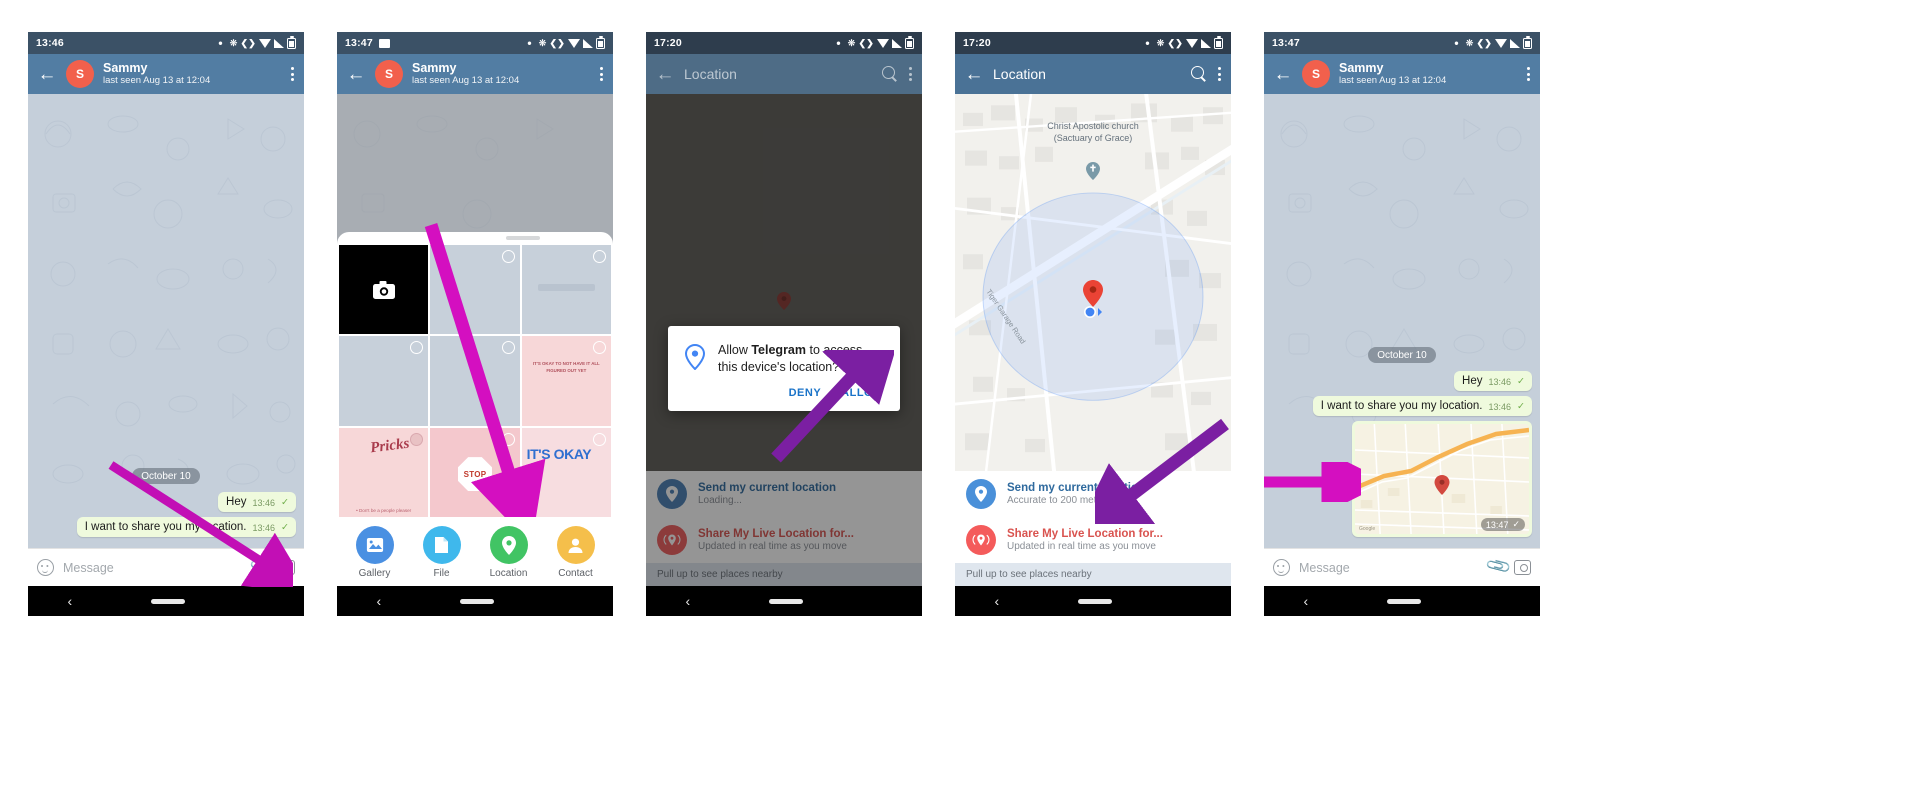 This screenshot has height=800, width=1920. I want to click on attachment-options-row: Gallery File Location Contact, so click(475, 551).